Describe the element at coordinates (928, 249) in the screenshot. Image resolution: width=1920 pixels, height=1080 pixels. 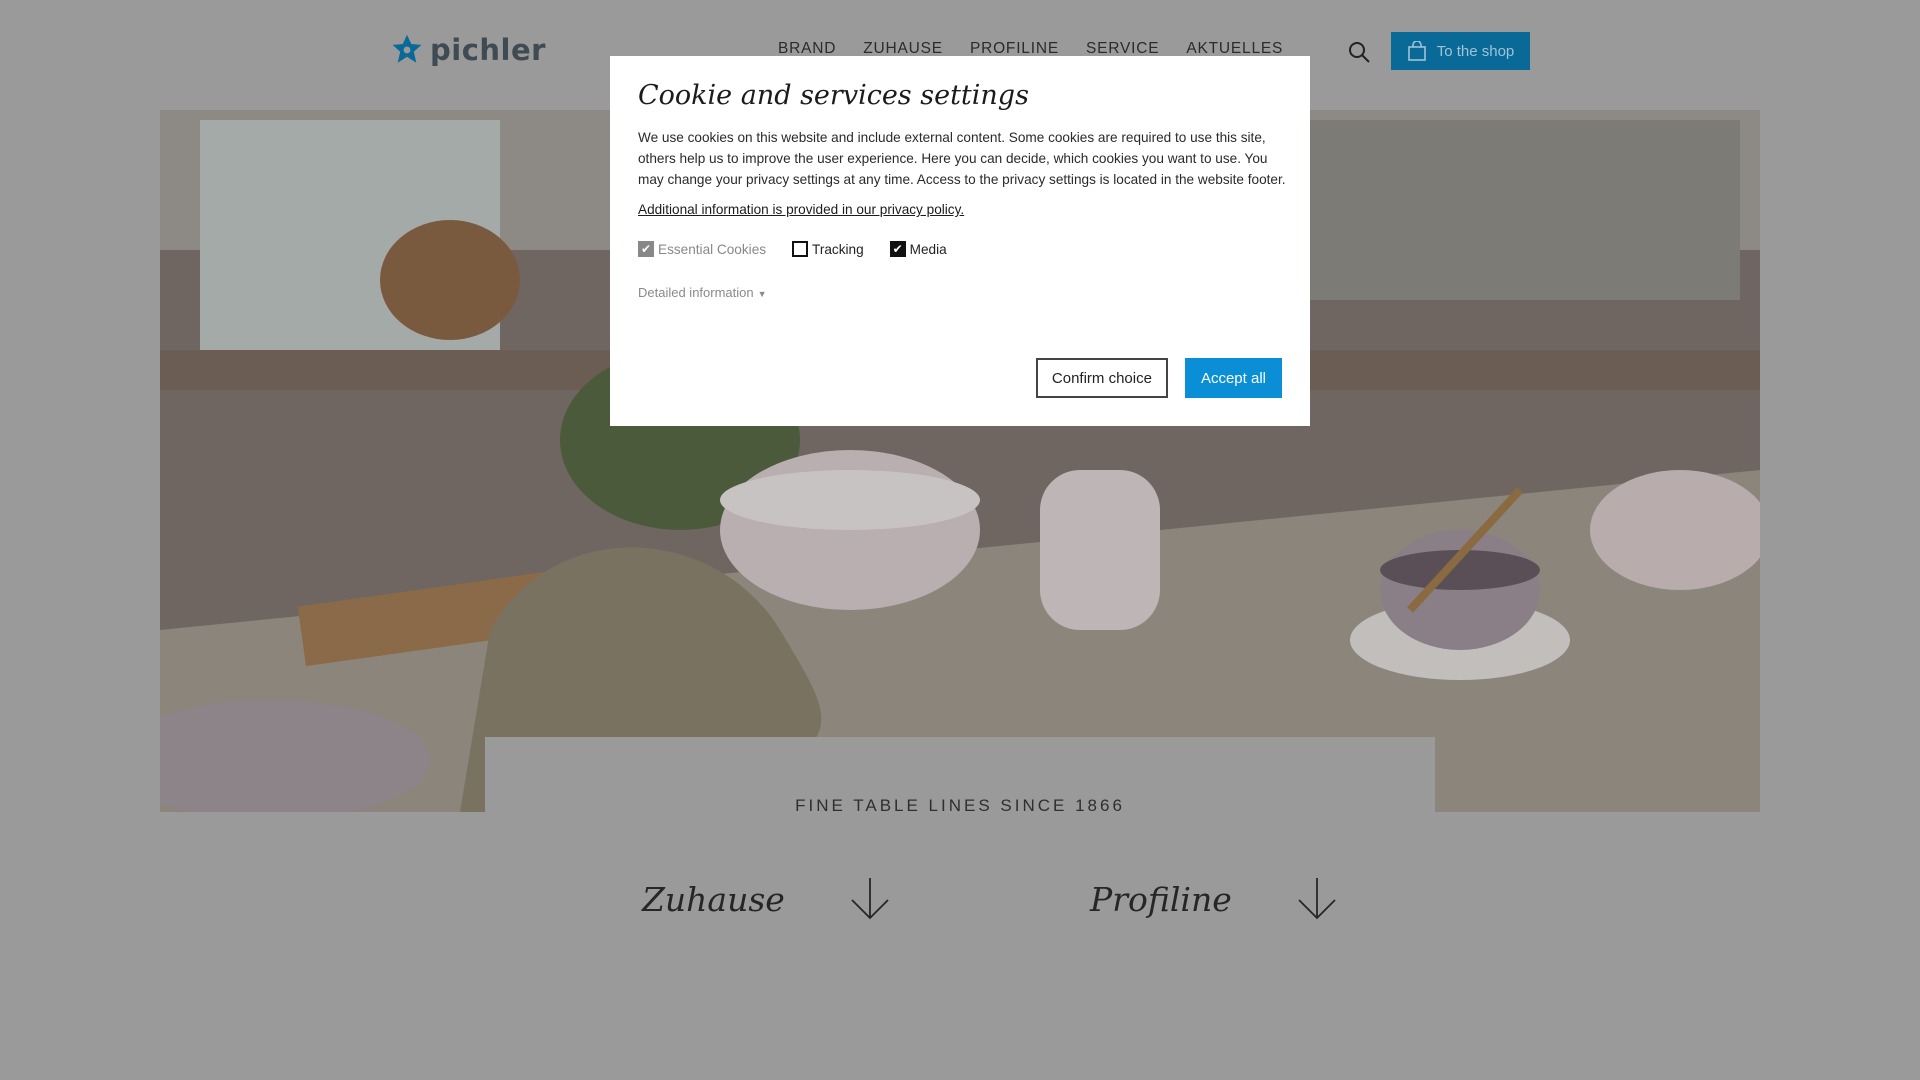
I see `option-label: Media` at that location.